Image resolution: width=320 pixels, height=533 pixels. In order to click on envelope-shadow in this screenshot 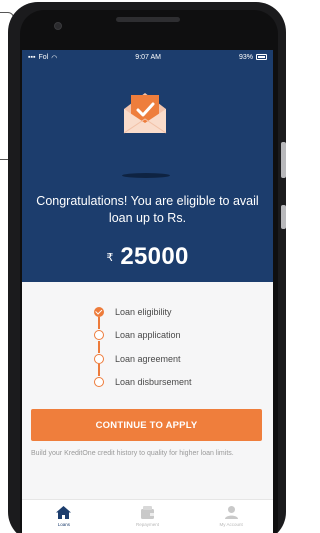, I will do `click(146, 175)`.